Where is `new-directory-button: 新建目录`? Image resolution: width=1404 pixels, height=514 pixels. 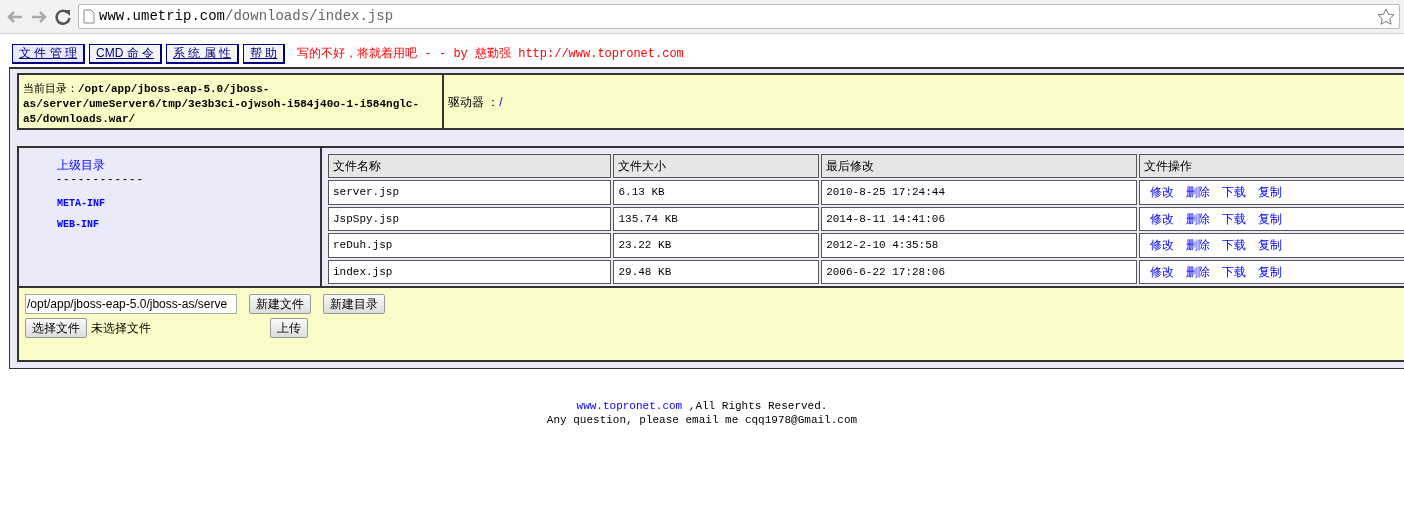
new-directory-button: 新建目录 is located at coordinates (354, 304).